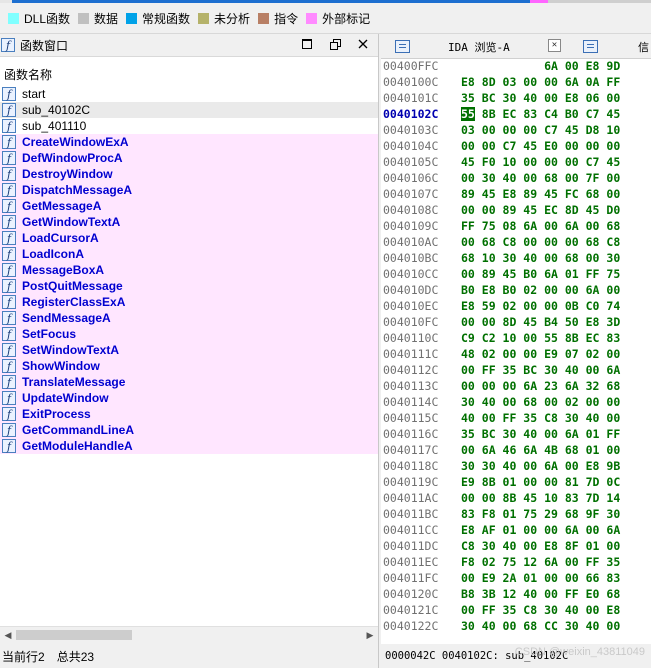 The image size is (651, 668). I want to click on tab-ida-view-a: IDA 浏览-A ✕, so click(475, 46).